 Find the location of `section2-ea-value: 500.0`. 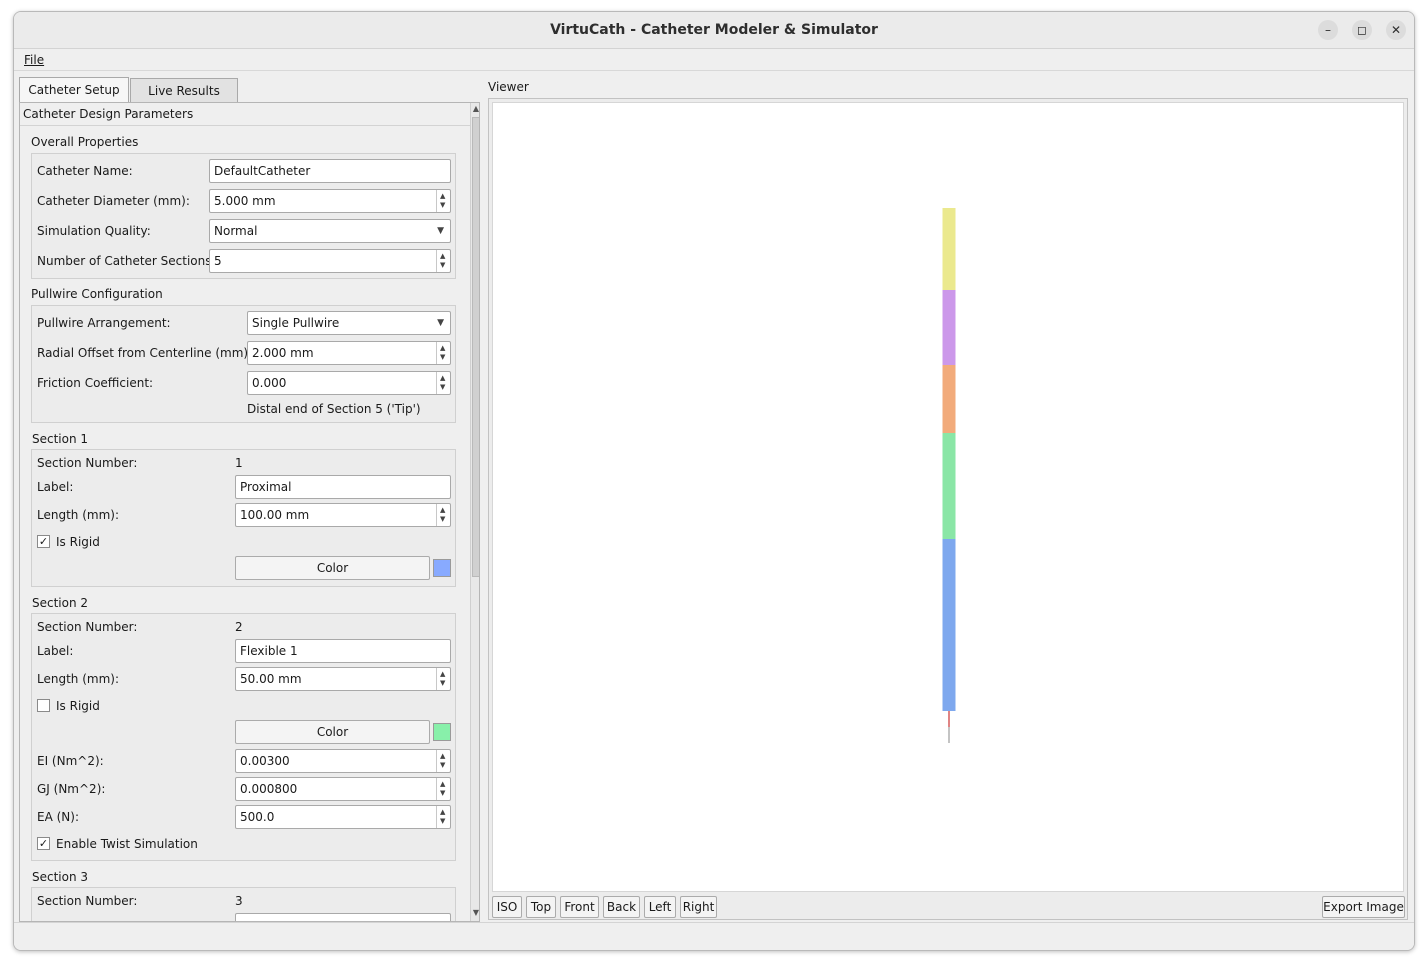

section2-ea-value: 500.0 is located at coordinates (257, 817).